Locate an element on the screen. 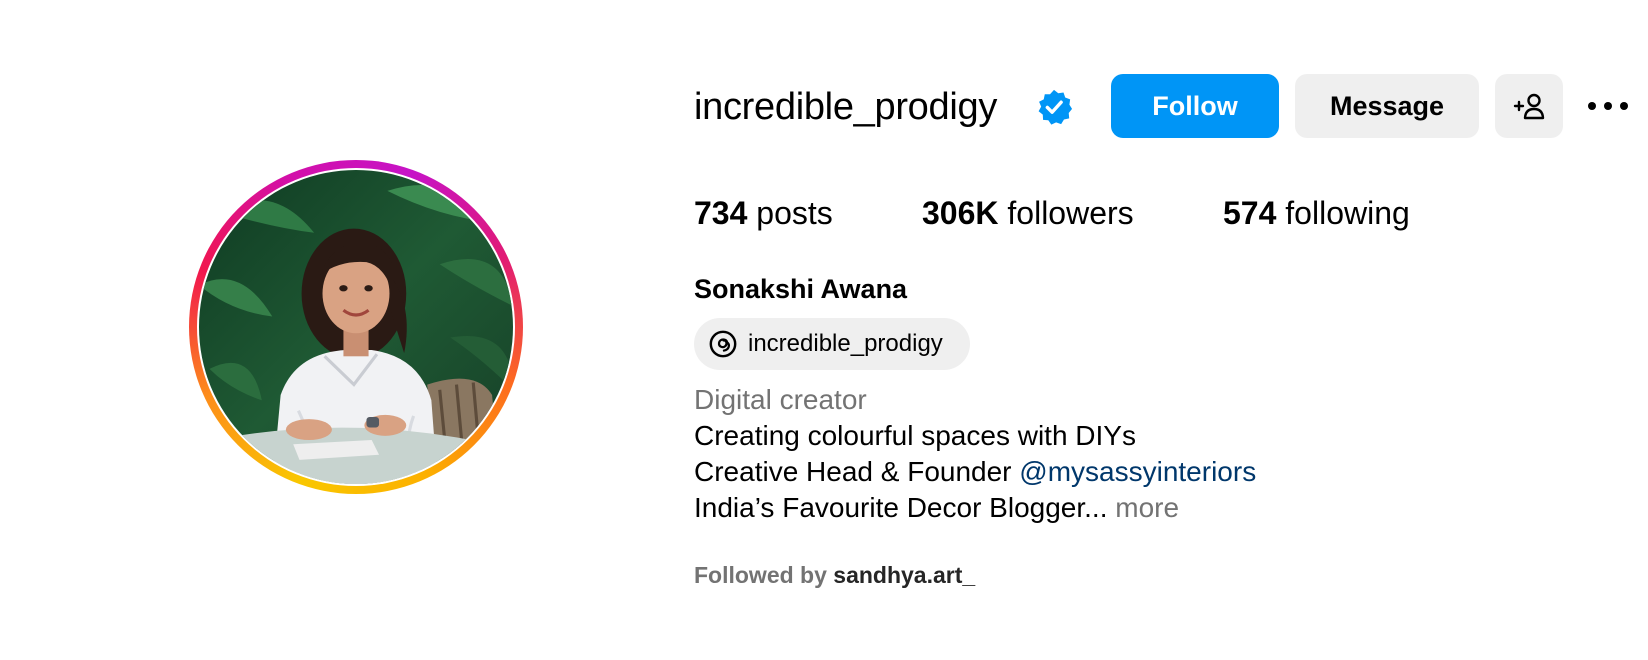 The image size is (1648, 660). followed-by-name: sandhya.art_ is located at coordinates (904, 575).